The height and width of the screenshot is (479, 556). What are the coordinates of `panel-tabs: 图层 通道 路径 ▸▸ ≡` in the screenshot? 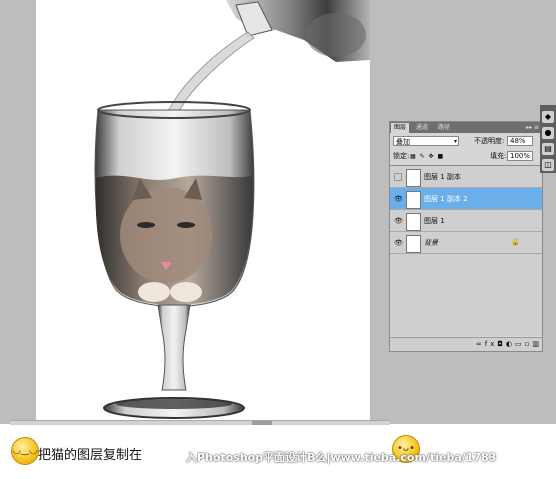 It's located at (466, 127).